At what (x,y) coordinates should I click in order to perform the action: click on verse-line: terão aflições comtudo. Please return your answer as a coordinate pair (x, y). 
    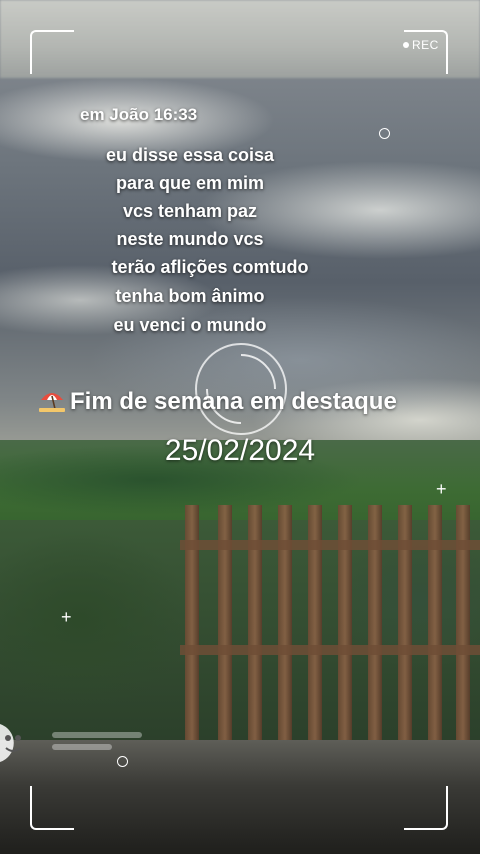
    Looking at the image, I should click on (210, 267).